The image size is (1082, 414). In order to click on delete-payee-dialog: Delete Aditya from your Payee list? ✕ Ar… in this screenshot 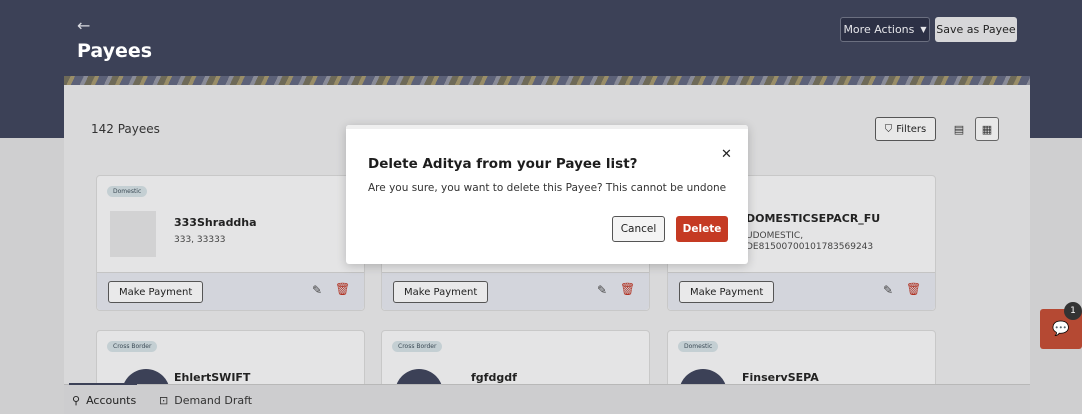, I will do `click(547, 194)`.